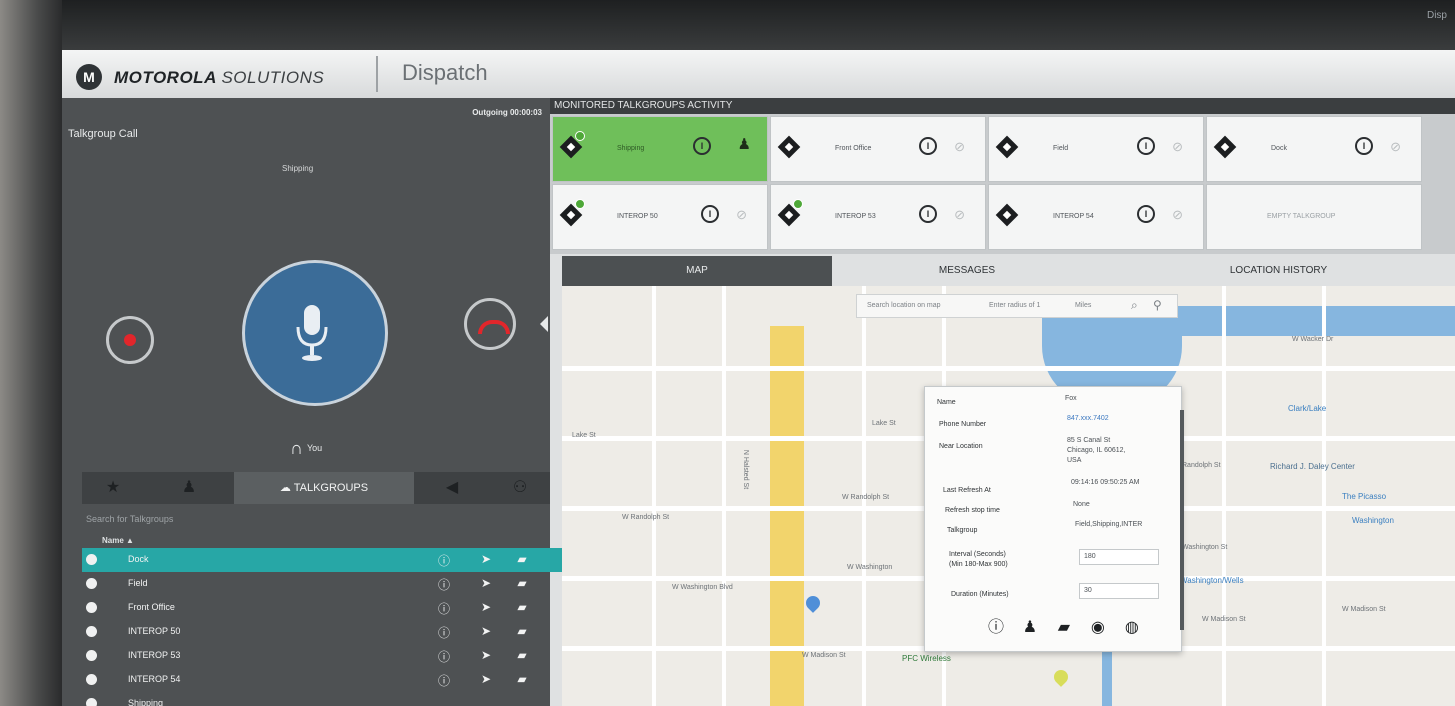 The image size is (1455, 706). I want to click on near-location-line3: USA, so click(1074, 460).